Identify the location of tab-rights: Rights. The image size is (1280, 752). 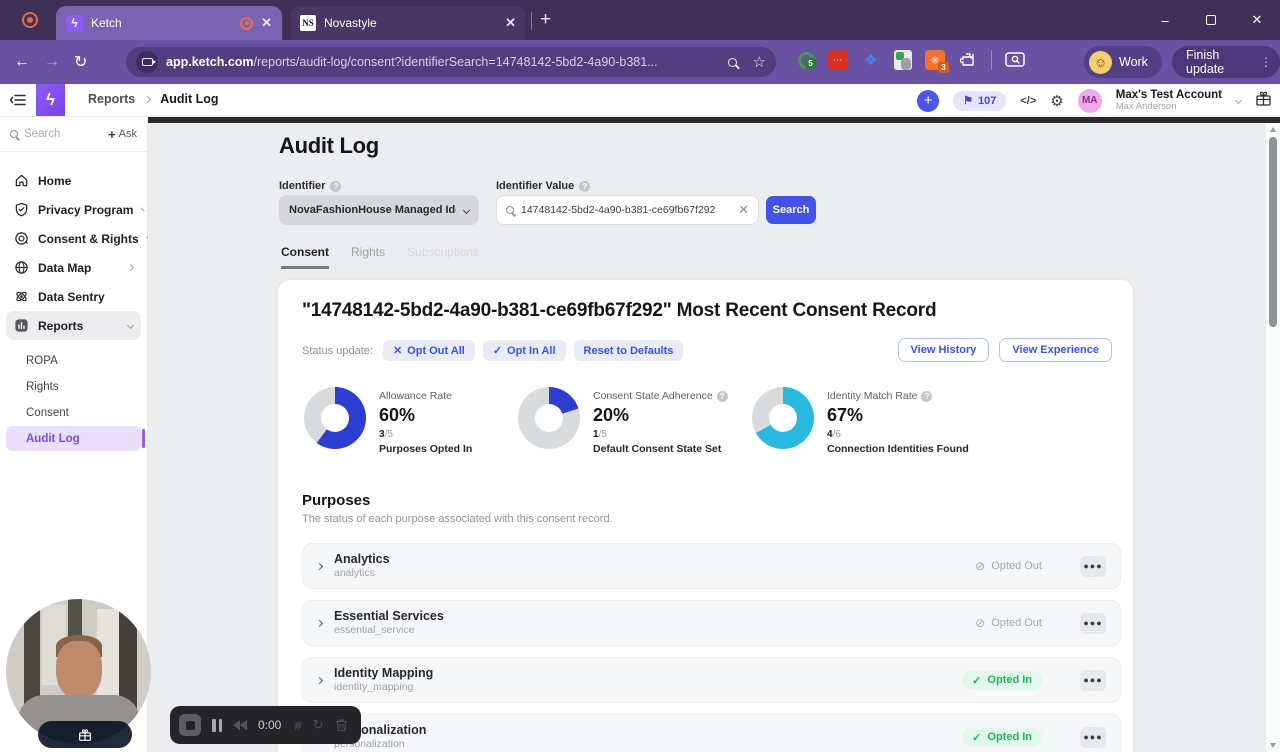
(368, 257).